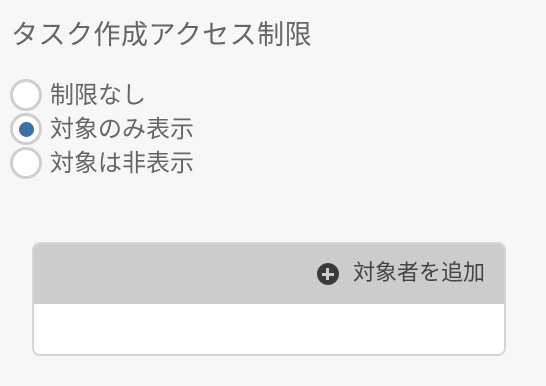 Image resolution: width=546 pixels, height=386 pixels. Describe the element at coordinates (122, 163) in the screenshot. I see `radio-label-targets-hidden: 対象は非表示` at that location.